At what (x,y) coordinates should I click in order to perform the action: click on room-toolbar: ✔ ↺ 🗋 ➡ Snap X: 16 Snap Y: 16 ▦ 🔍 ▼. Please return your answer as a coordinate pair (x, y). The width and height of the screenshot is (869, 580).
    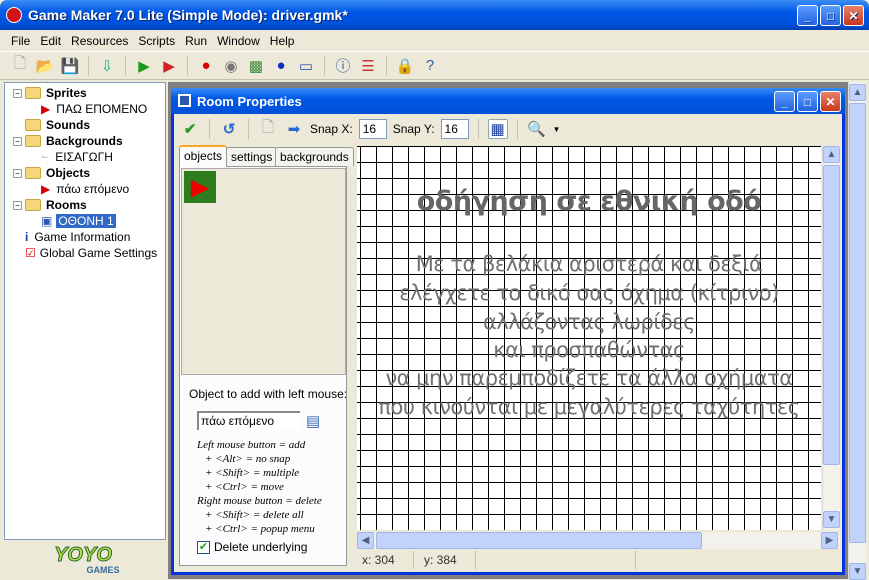
    Looking at the image, I should click on (508, 129).